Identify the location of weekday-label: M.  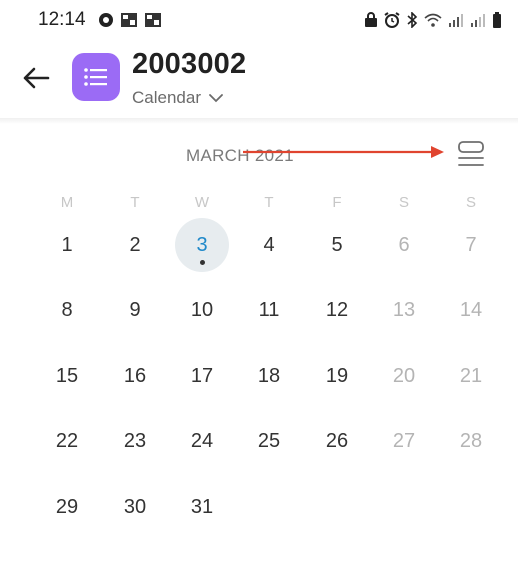
(67, 202).